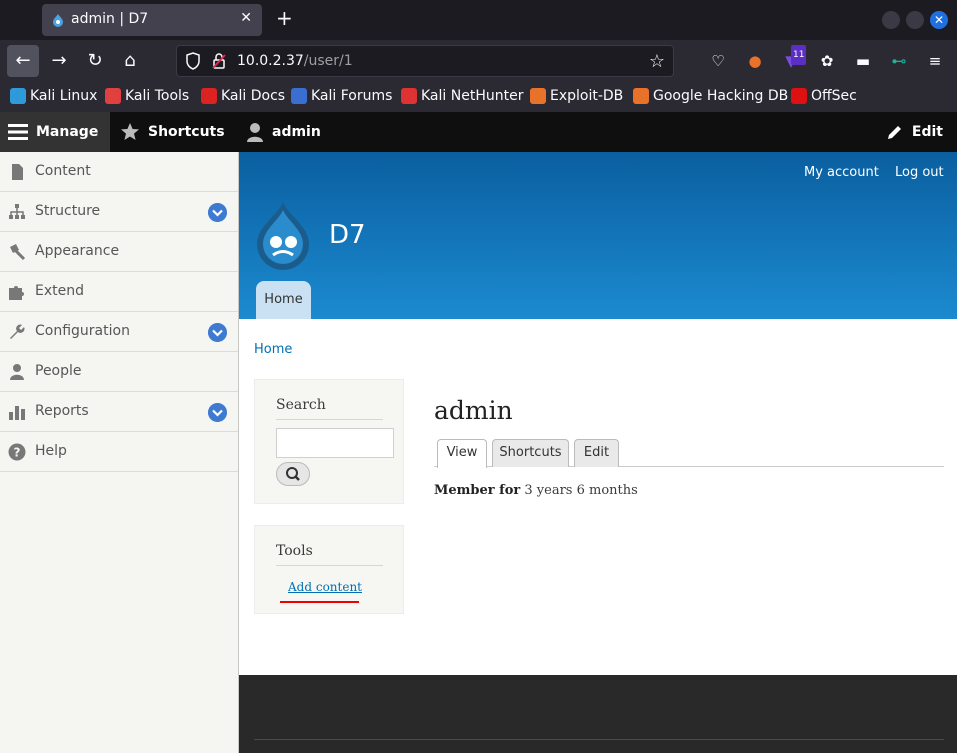 The image size is (957, 753). I want to click on site-name: D7, so click(347, 235).